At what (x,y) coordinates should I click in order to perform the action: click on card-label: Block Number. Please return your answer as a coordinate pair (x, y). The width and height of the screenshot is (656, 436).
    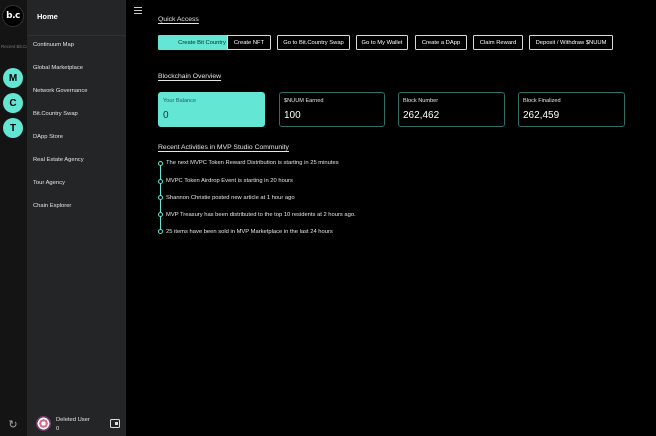
    Looking at the image, I should click on (421, 101).